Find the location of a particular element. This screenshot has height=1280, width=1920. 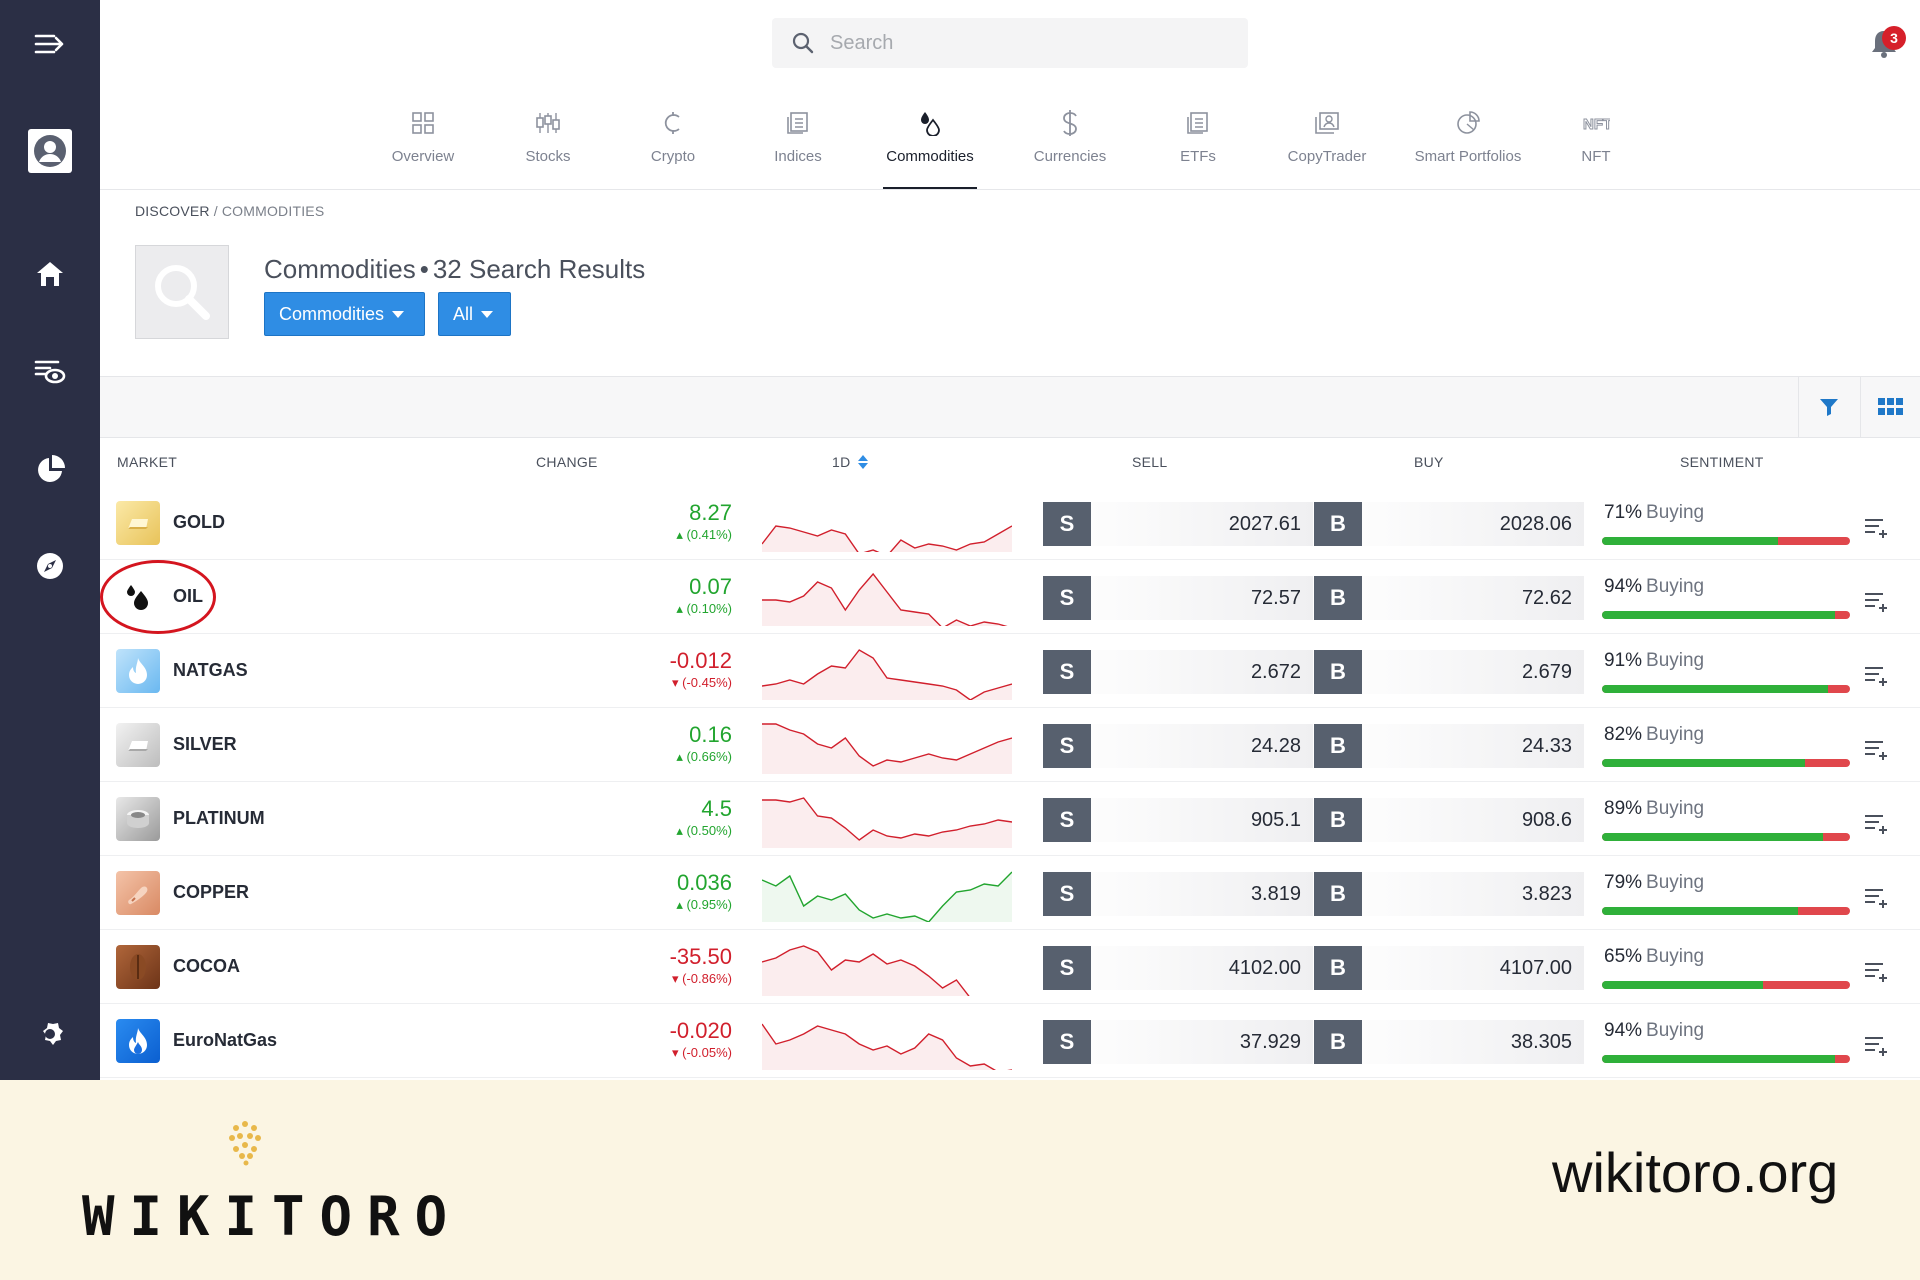

sentiment-label: Buying is located at coordinates (1675, 660).